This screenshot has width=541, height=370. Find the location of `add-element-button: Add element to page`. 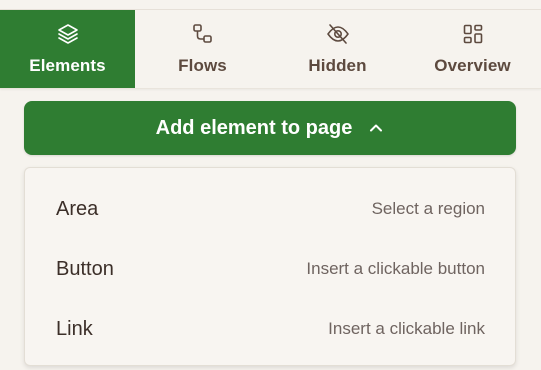

add-element-button: Add element to page is located at coordinates (270, 128).